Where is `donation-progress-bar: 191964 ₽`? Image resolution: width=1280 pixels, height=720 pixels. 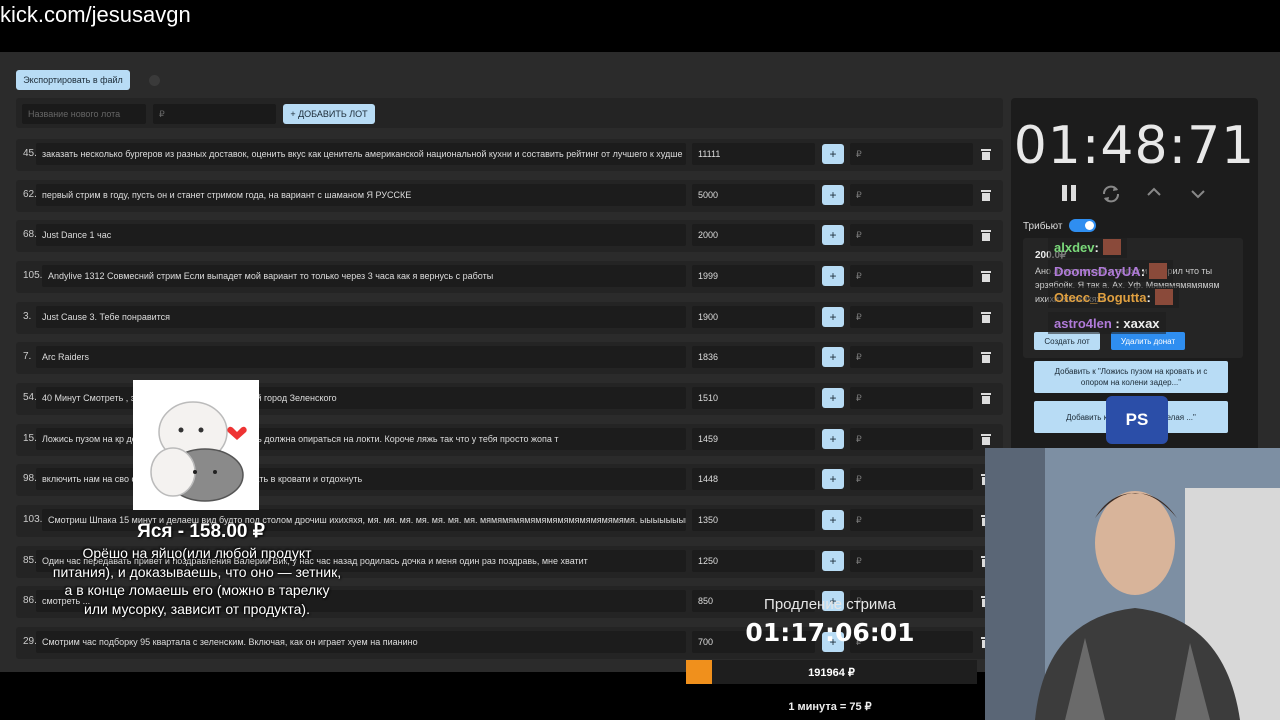 donation-progress-bar: 191964 ₽ is located at coordinates (831, 672).